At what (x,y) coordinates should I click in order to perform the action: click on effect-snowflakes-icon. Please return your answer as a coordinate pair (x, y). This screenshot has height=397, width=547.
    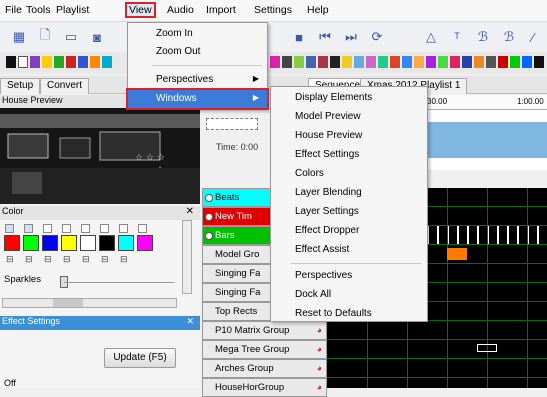
    Looking at the image, I should click on (407, 62).